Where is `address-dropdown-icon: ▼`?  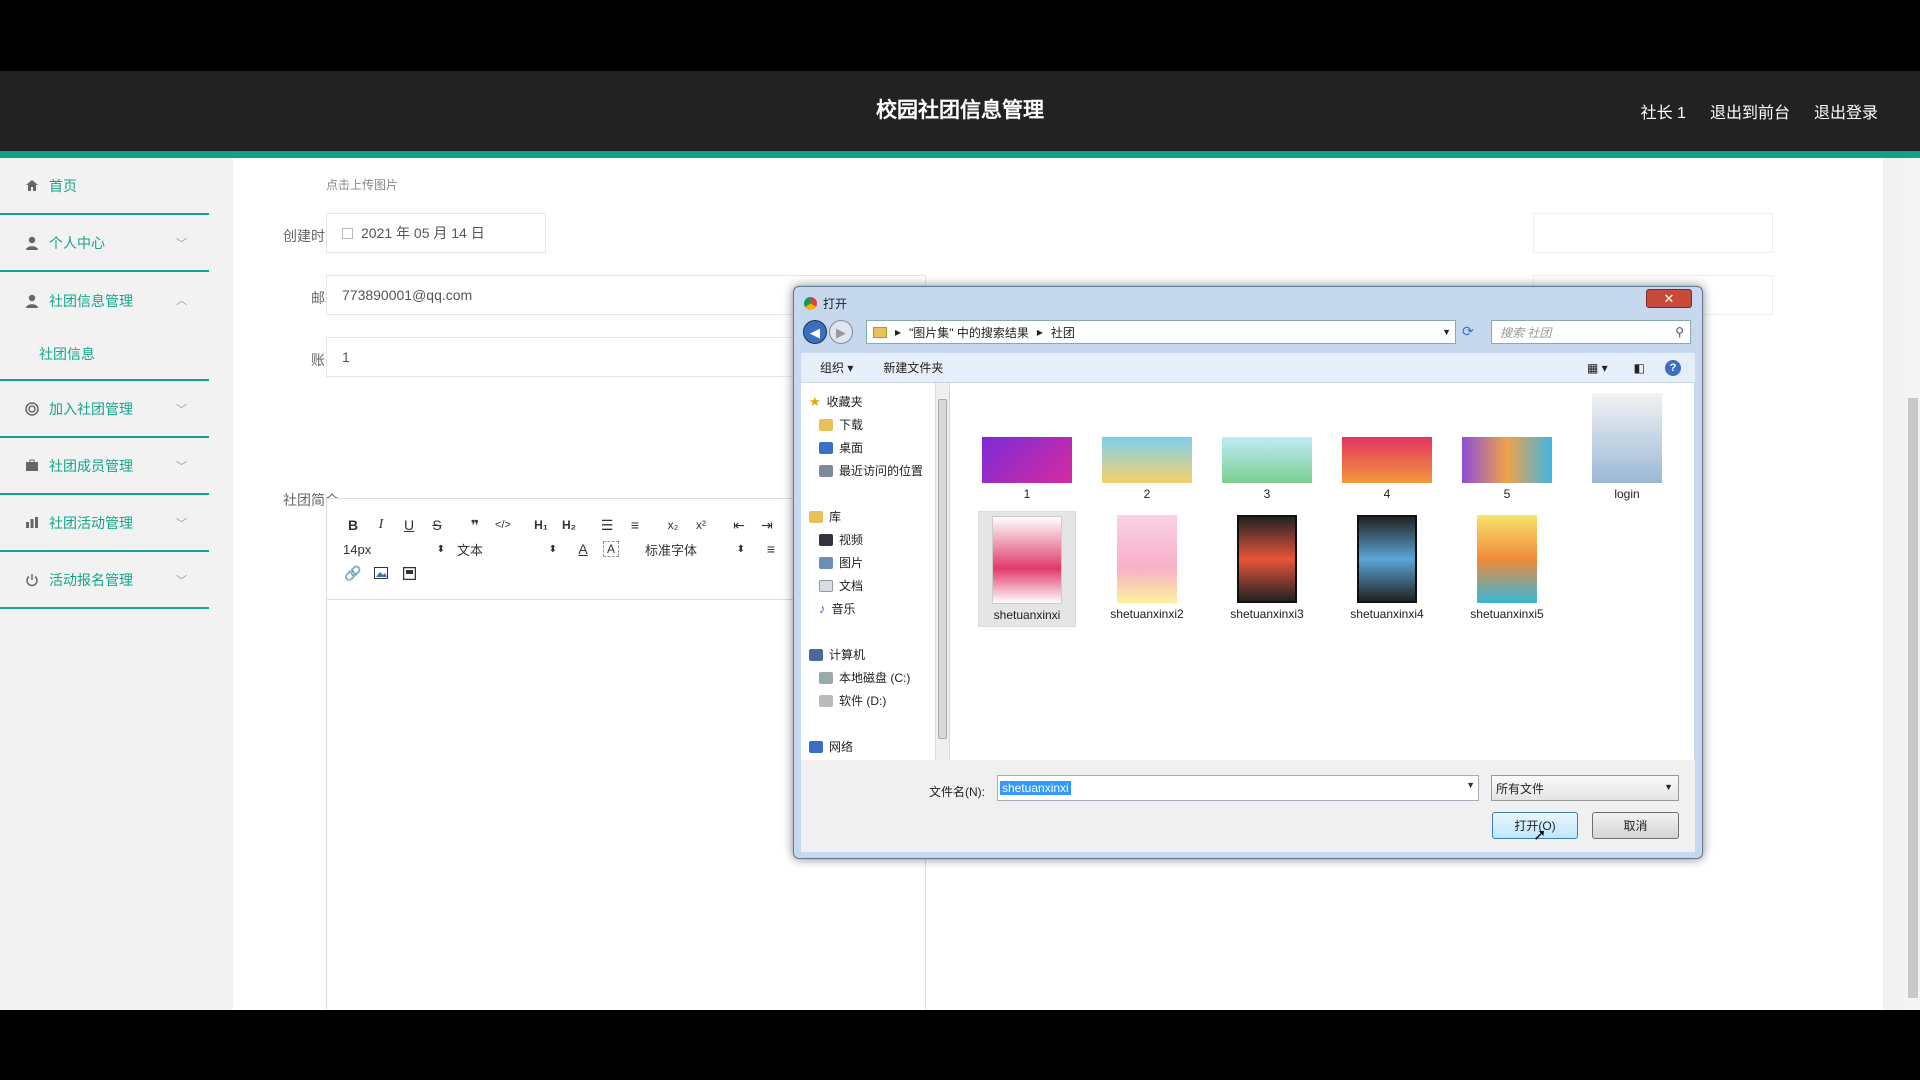
address-dropdown-icon: ▼ is located at coordinates (1446, 332).